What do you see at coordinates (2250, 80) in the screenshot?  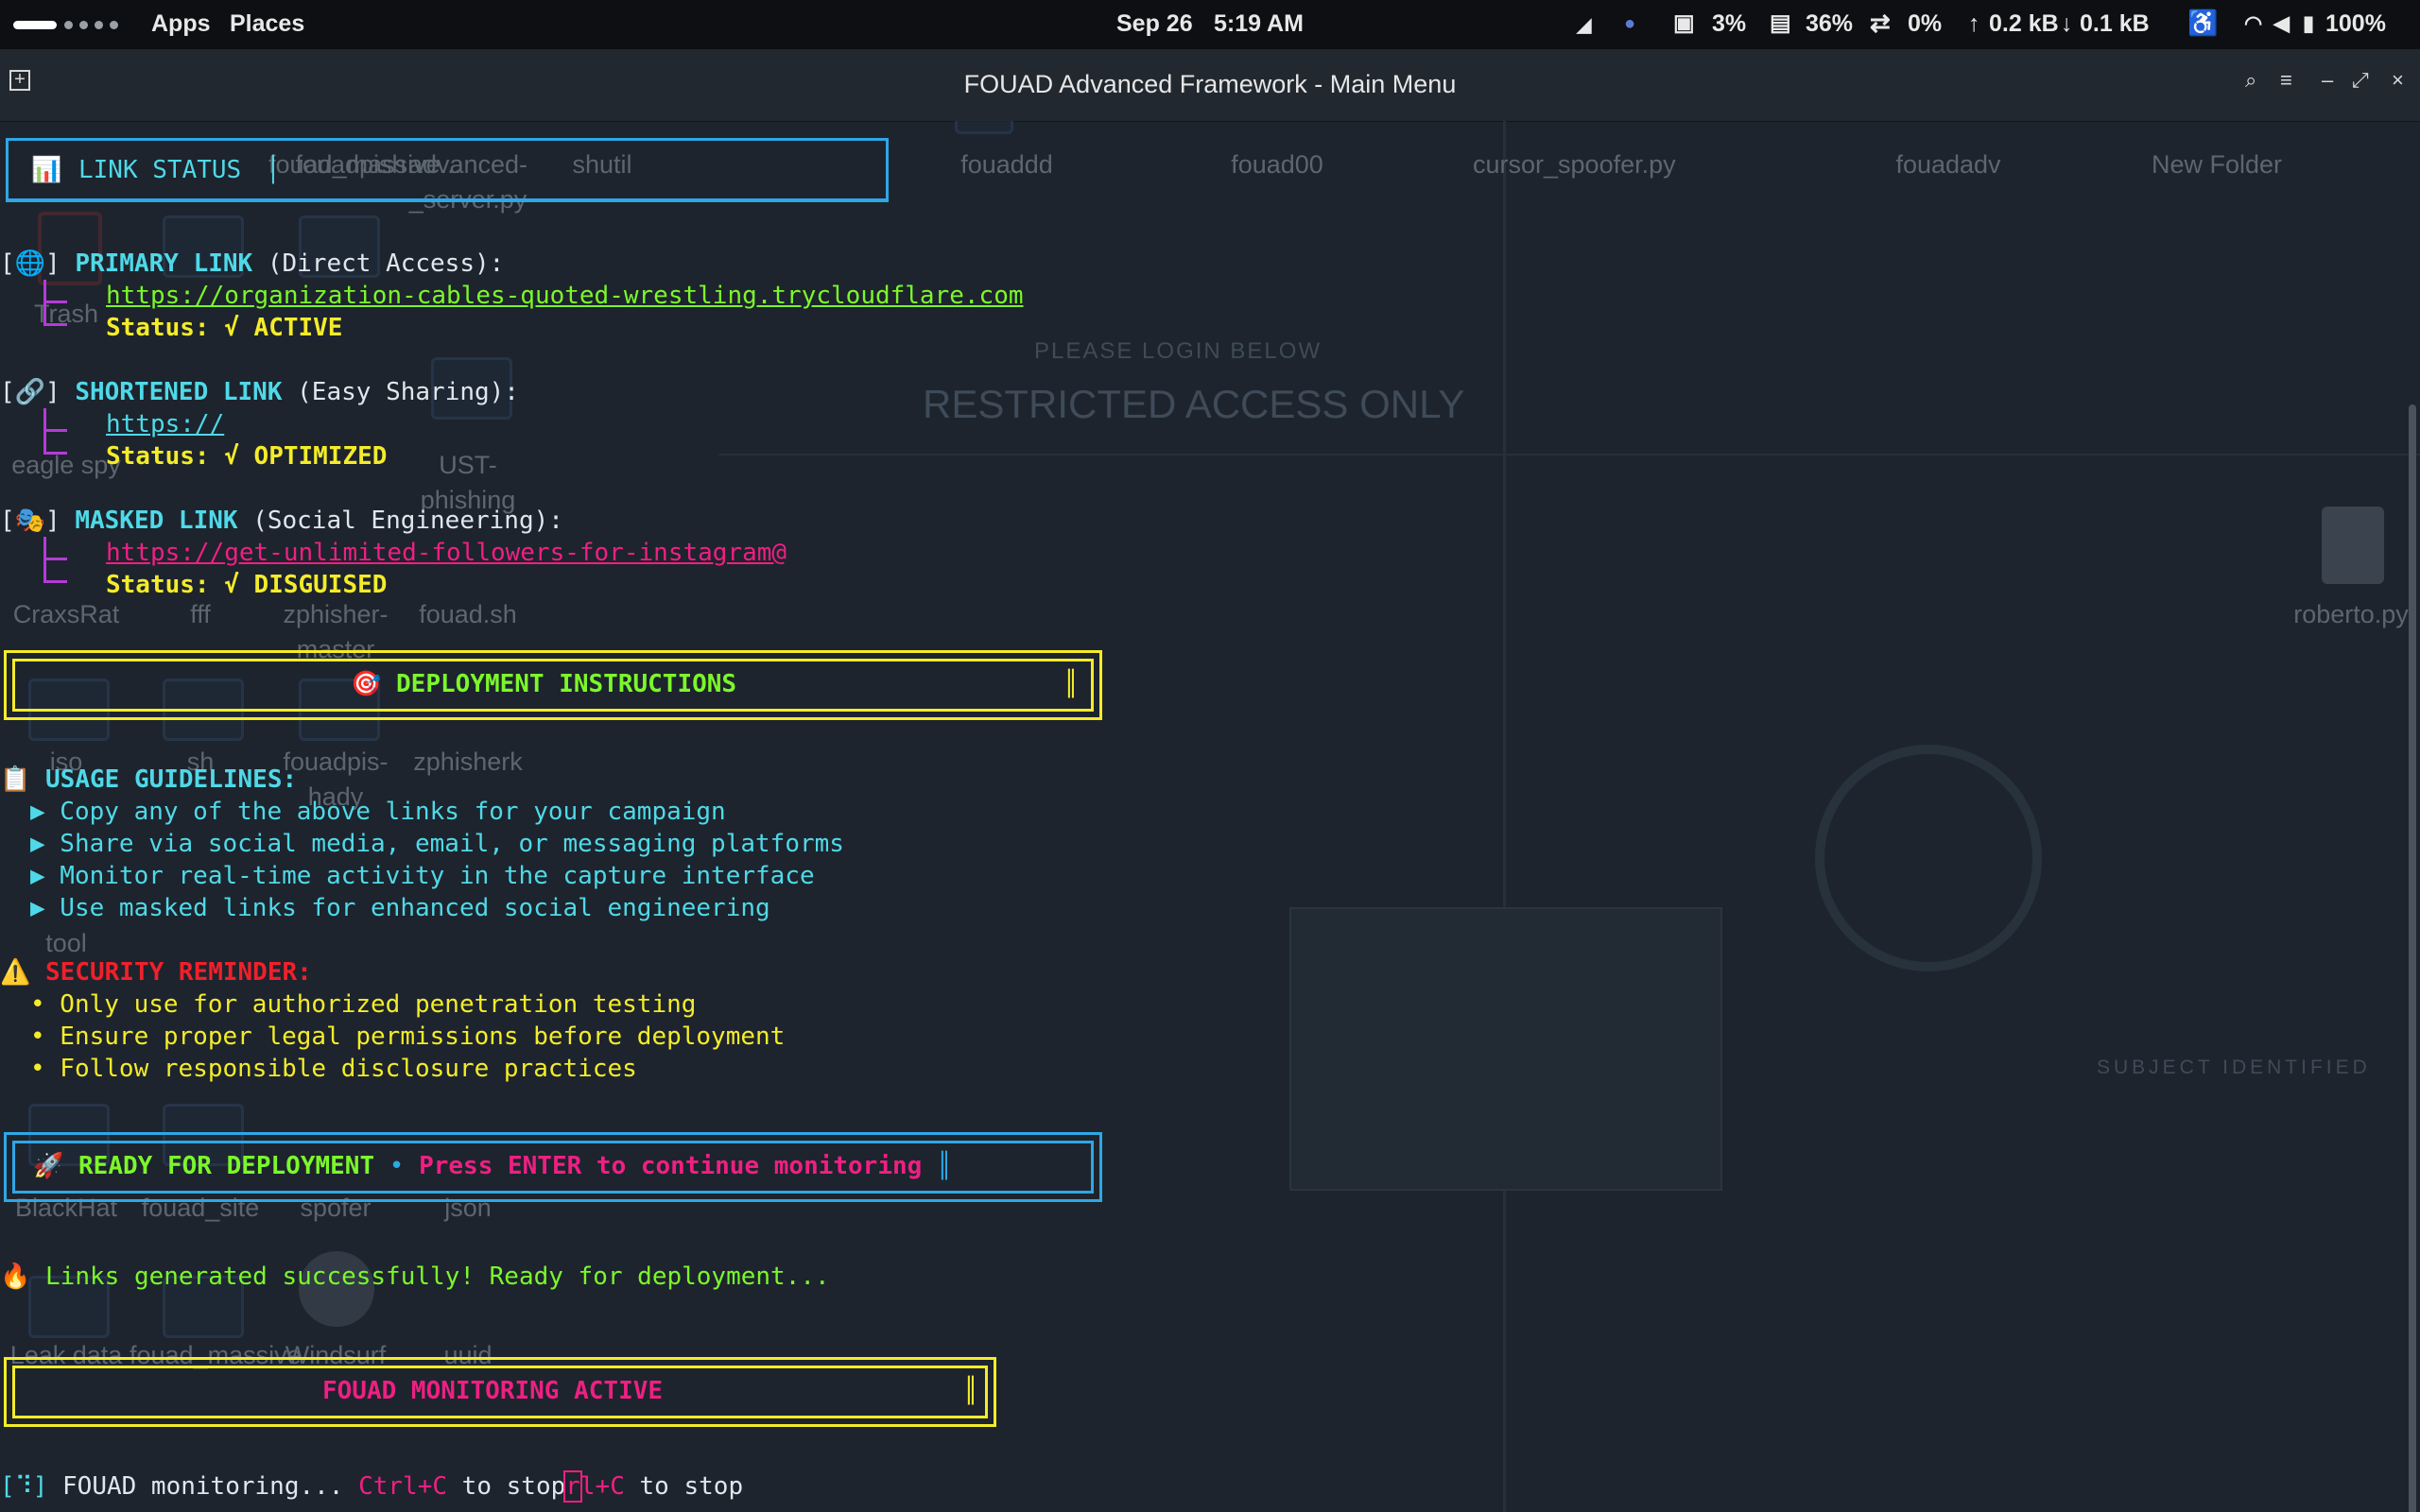 I see `search-icon: ⌕` at bounding box center [2250, 80].